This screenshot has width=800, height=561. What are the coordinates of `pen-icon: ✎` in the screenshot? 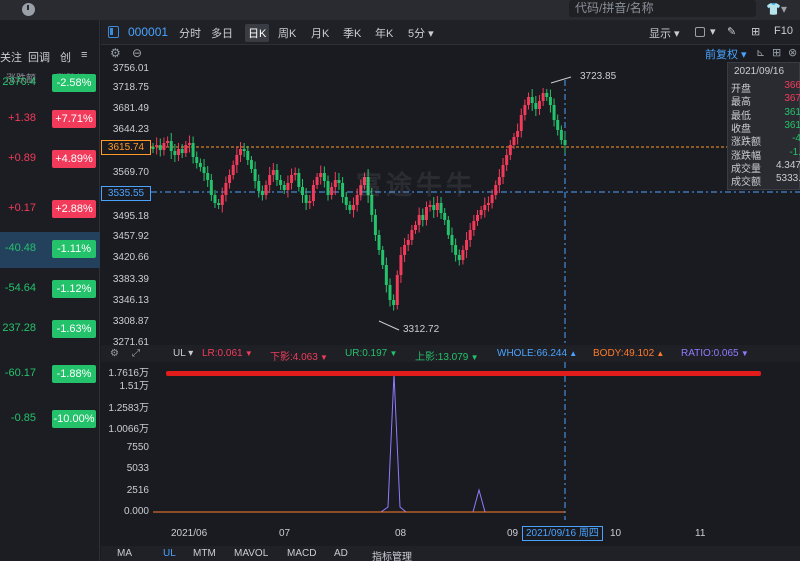 It's located at (731, 31).